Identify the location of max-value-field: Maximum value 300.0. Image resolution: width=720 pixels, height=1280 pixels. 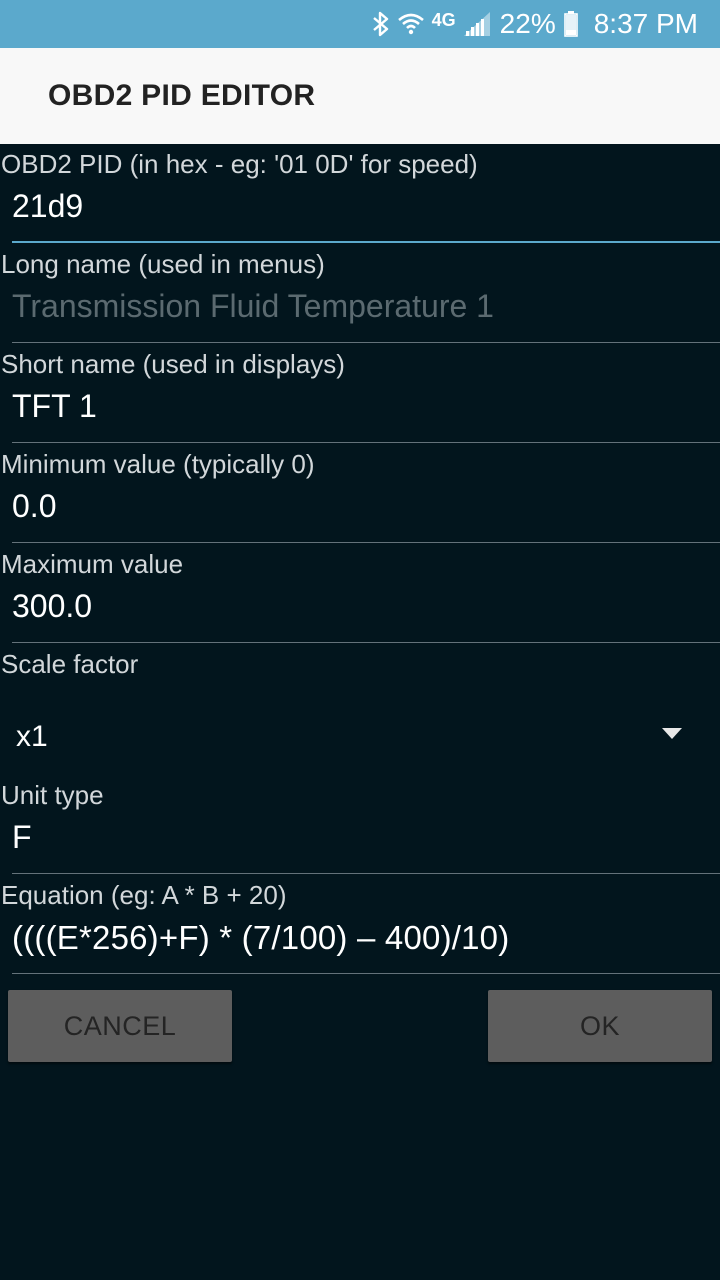
(360, 594).